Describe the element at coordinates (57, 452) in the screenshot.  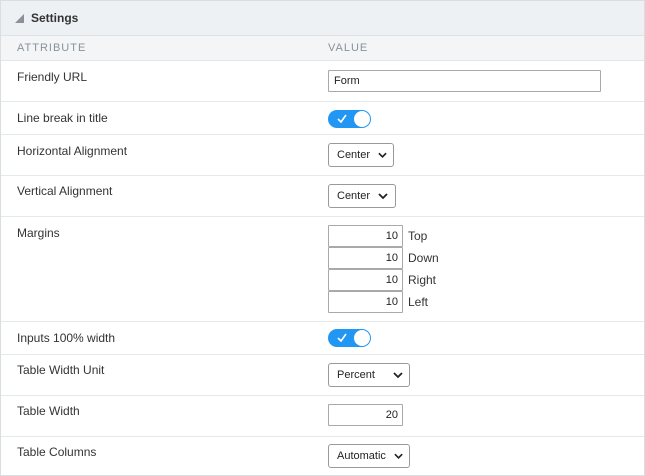
I see `table-columns-label: Table Columns` at that location.